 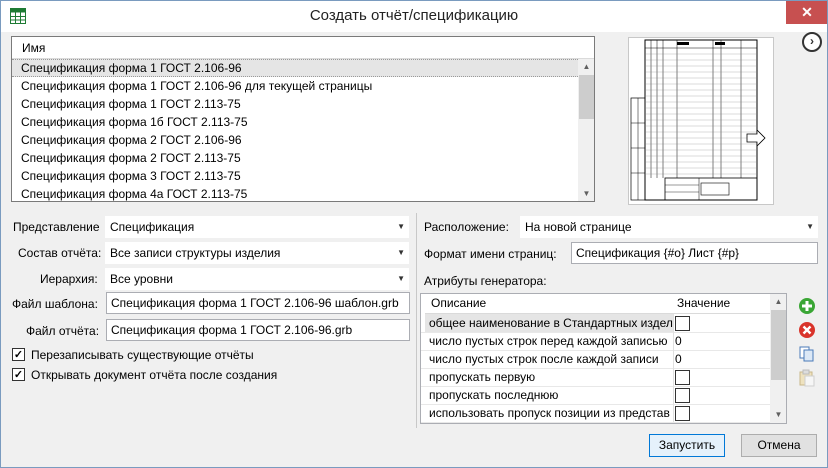 What do you see at coordinates (295, 104) in the screenshot?
I see `template-list-item: Спецификация форма 1 ГОСТ 2.113-75` at bounding box center [295, 104].